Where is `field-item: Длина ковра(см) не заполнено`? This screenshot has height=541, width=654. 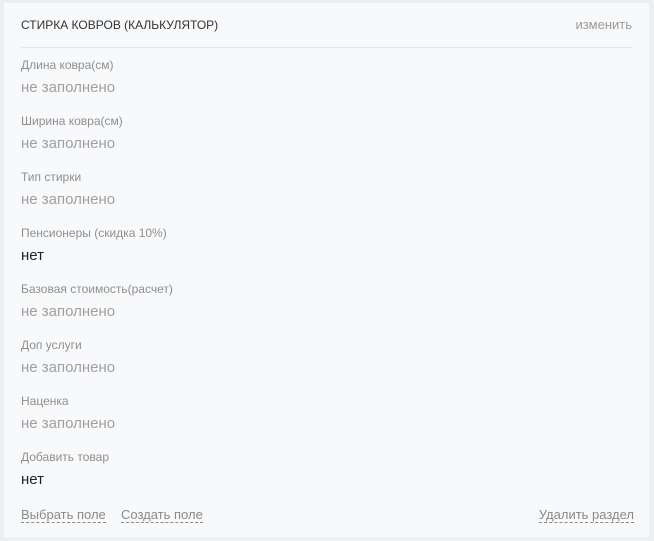
field-item: Длина ковра(см) не заполнено is located at coordinates (68, 77).